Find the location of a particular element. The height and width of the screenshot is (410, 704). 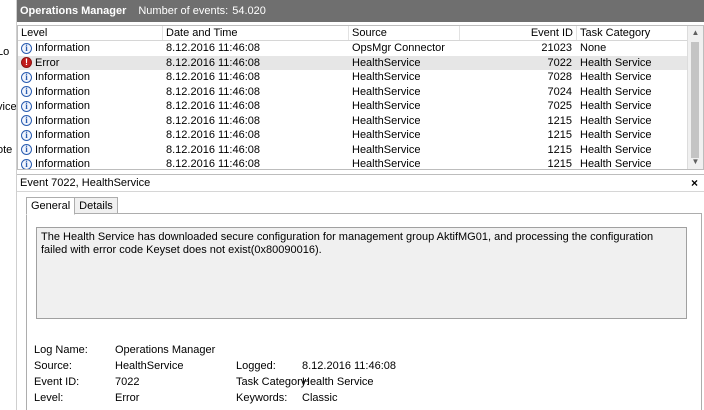

tab-details: Details is located at coordinates (96, 205).